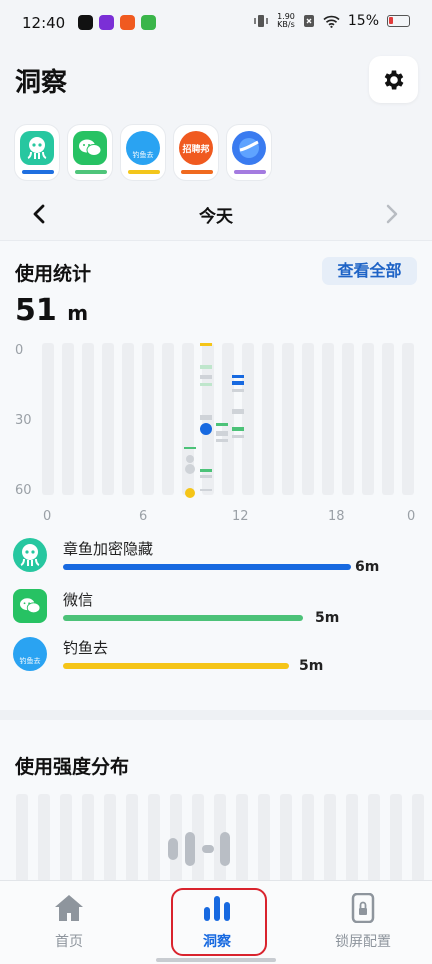 The image size is (432, 964). I want to click on active-nav-highlight, so click(219, 922).